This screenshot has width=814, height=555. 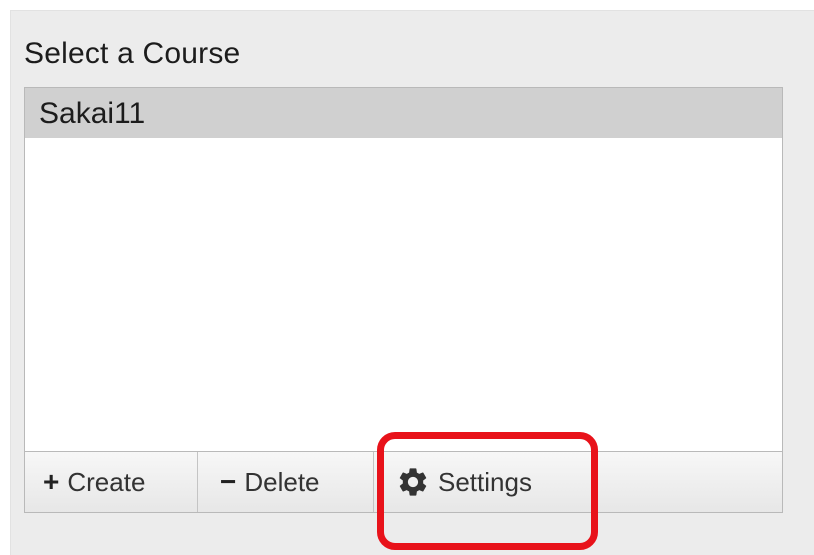 I want to click on create-button: + Create, so click(x=111, y=482).